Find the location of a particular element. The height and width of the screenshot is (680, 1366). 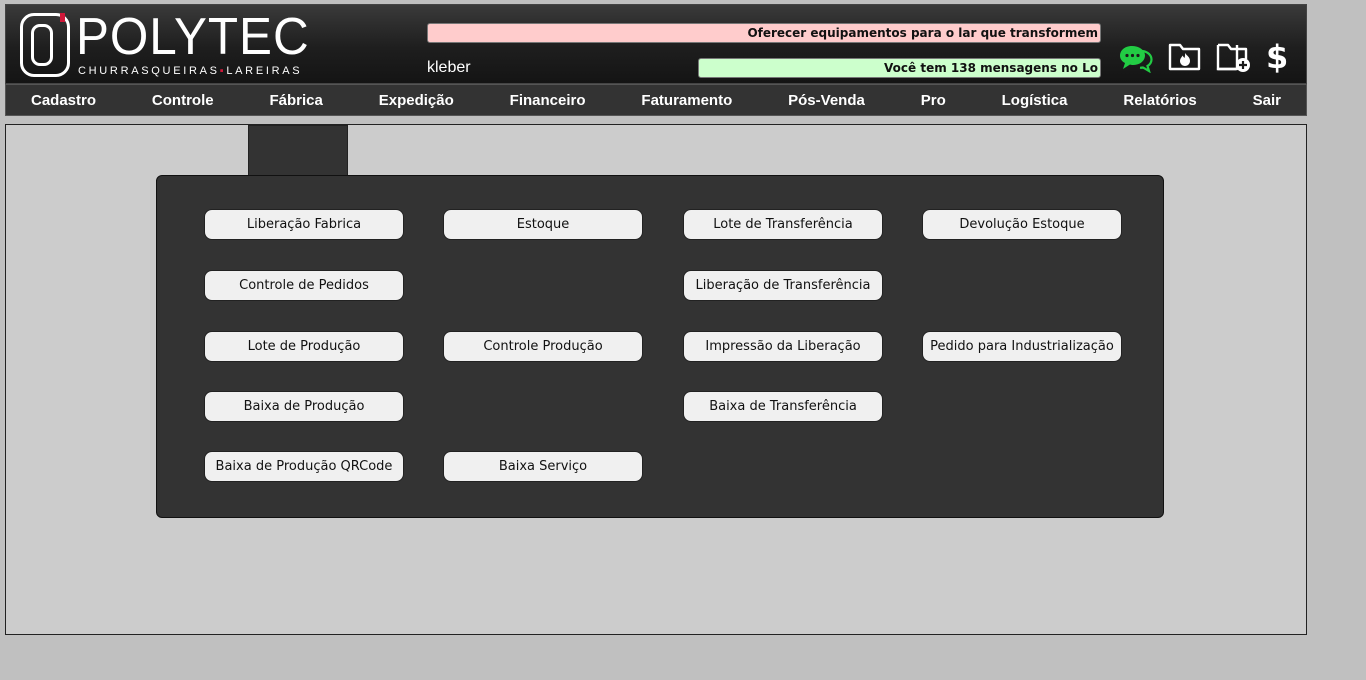

logo-tagline-right: LAREIRAS is located at coordinates (264, 71).